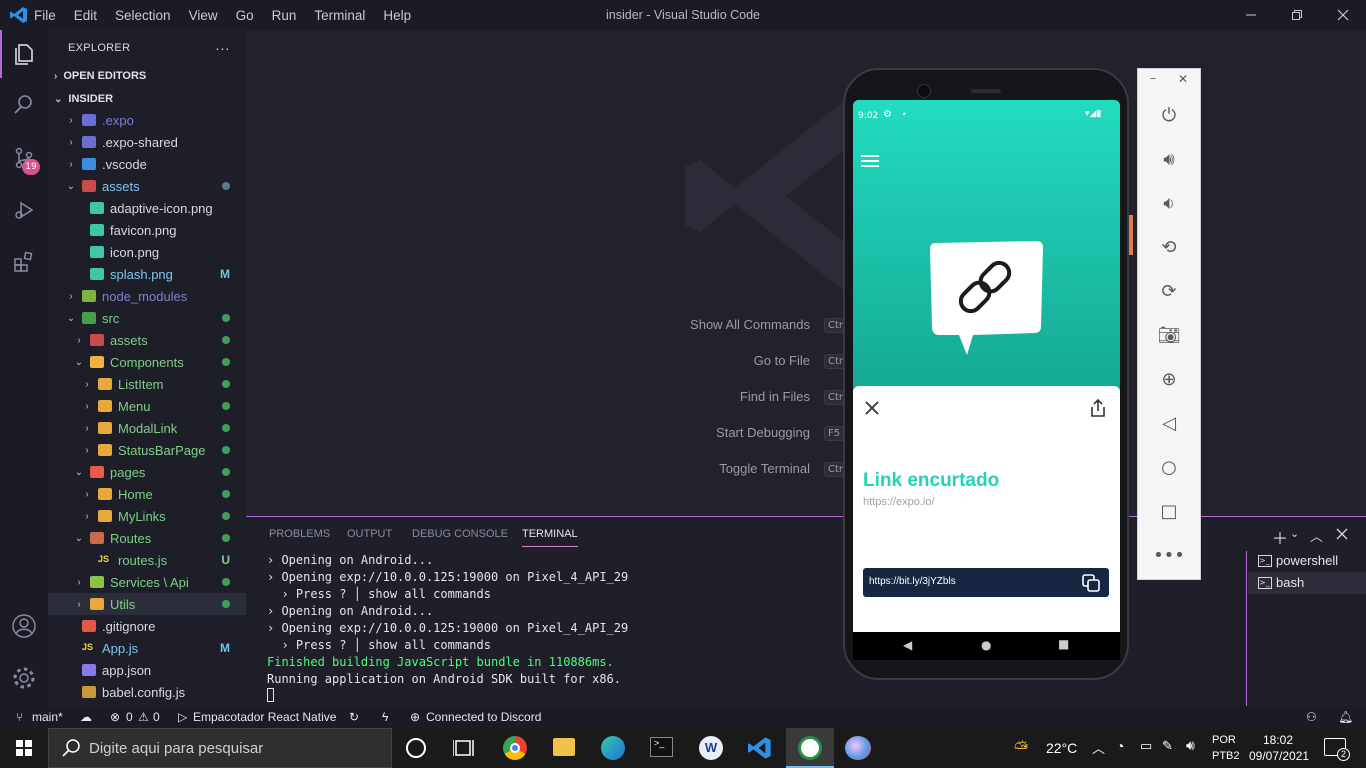 This screenshot has width=1366, height=768. Describe the element at coordinates (710, 432) in the screenshot. I see `welcome-command-label: Start Debugging` at that location.